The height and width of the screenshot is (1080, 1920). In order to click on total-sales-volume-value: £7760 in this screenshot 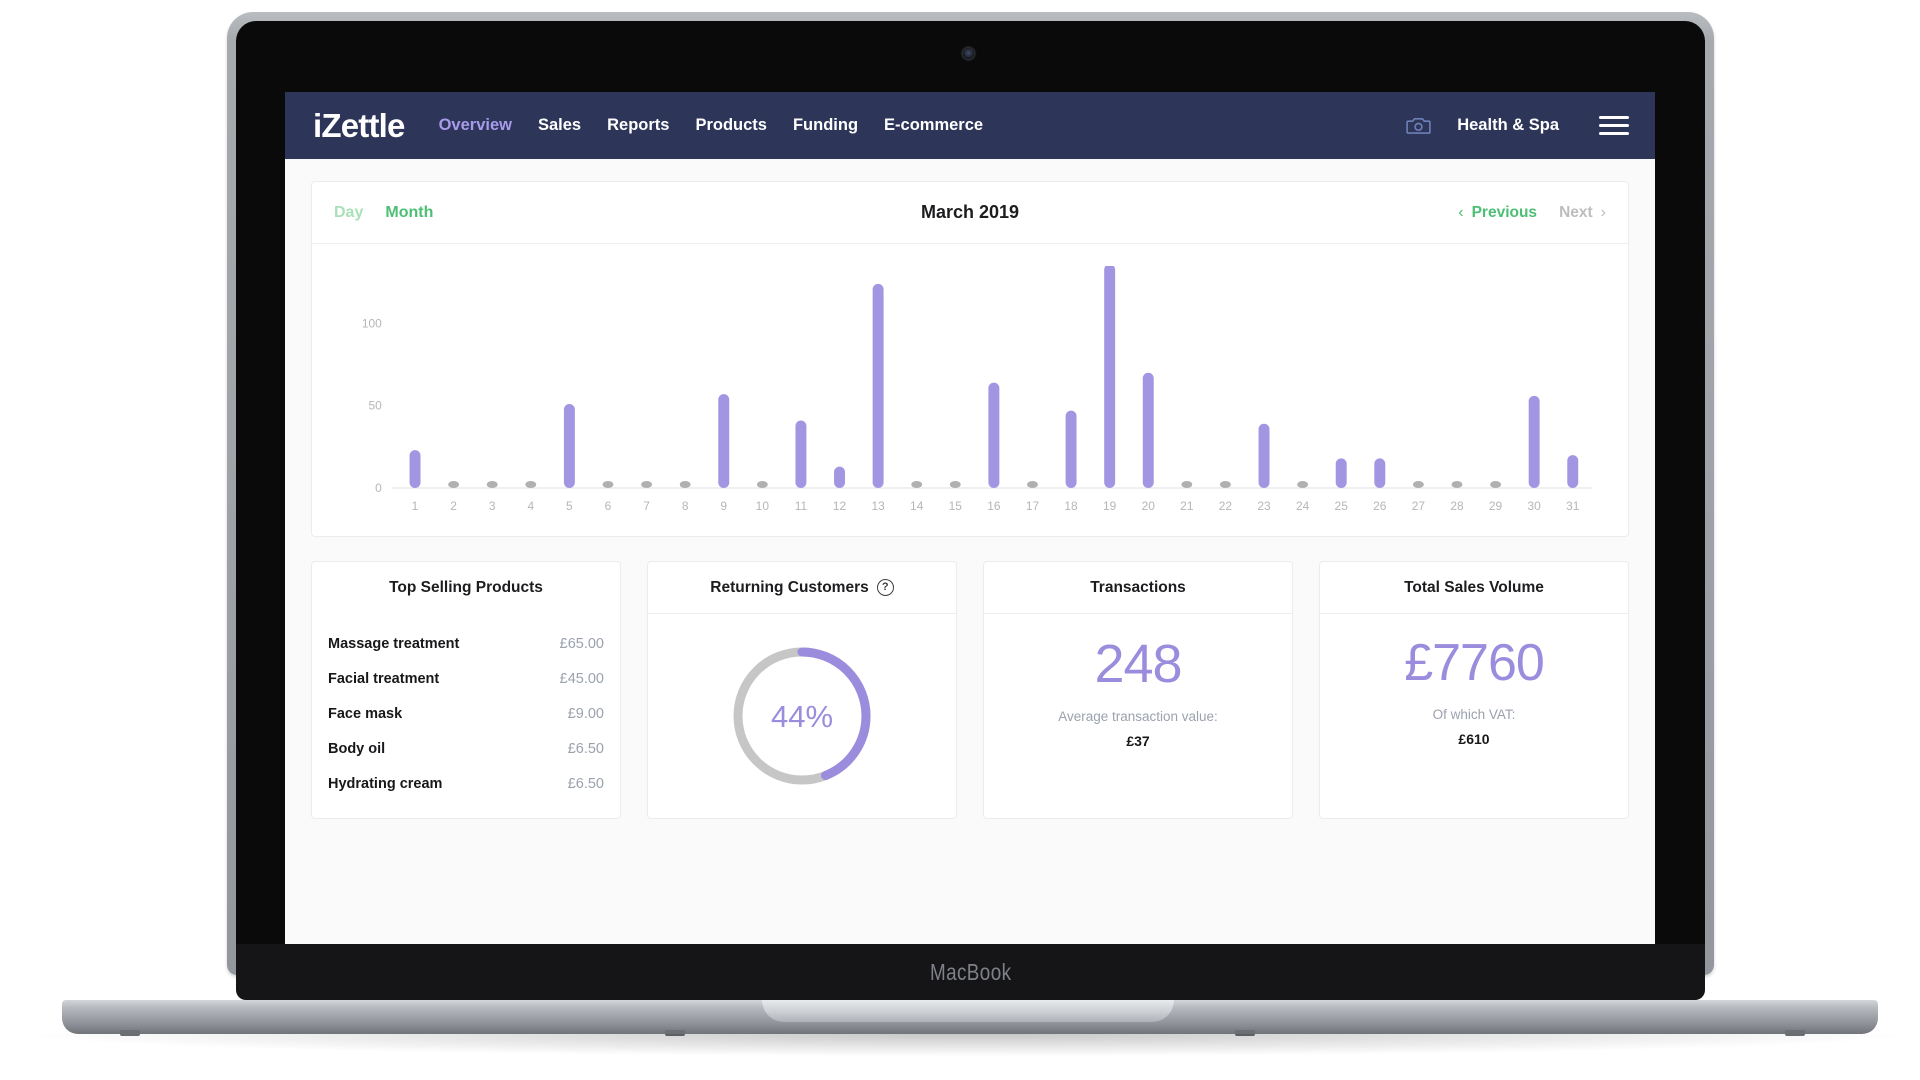, I will do `click(1474, 663)`.